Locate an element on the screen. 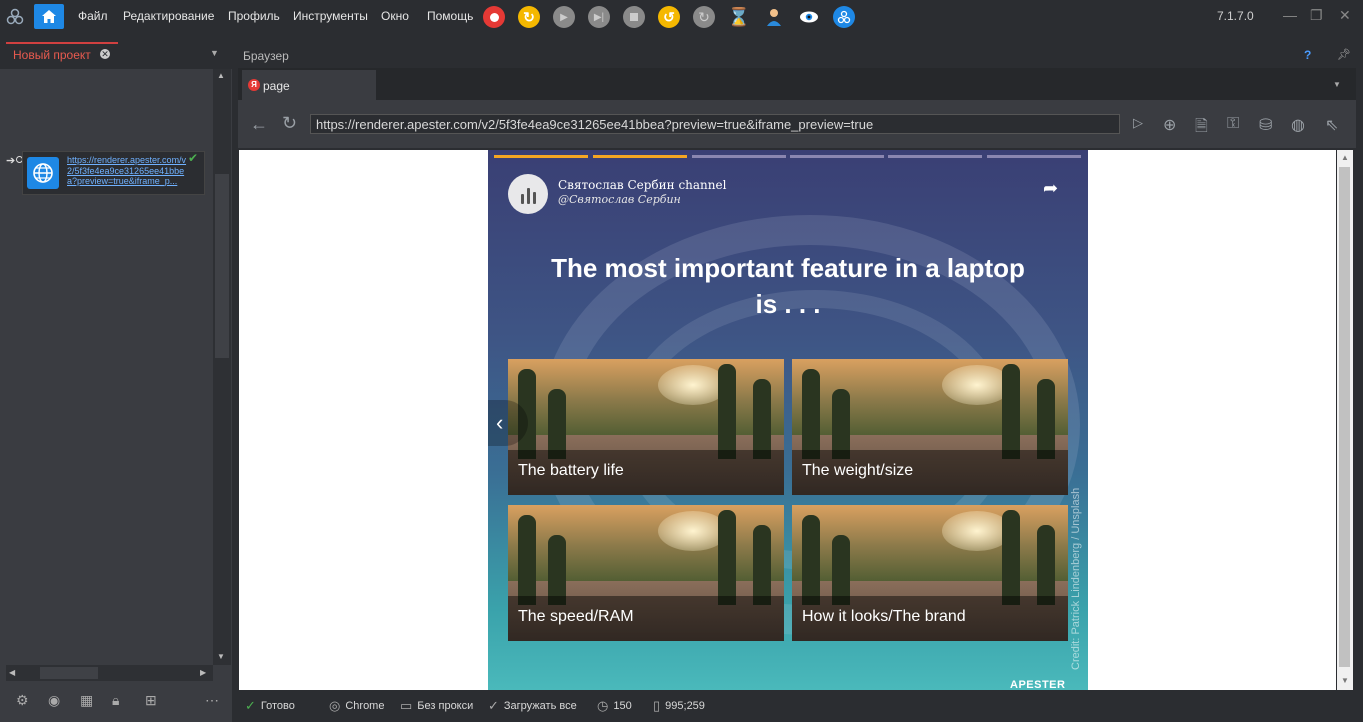 Image resolution: width=1363 pixels, height=722 pixels. check-circle-icon: ✓ is located at coordinates (250, 705).